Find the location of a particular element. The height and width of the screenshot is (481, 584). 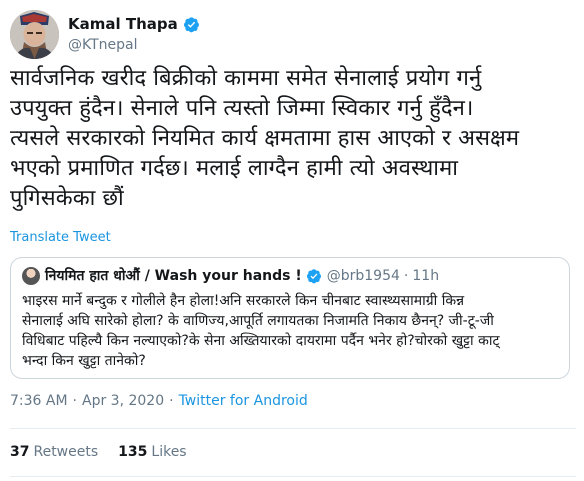

likes-label: Likes is located at coordinates (169, 452).